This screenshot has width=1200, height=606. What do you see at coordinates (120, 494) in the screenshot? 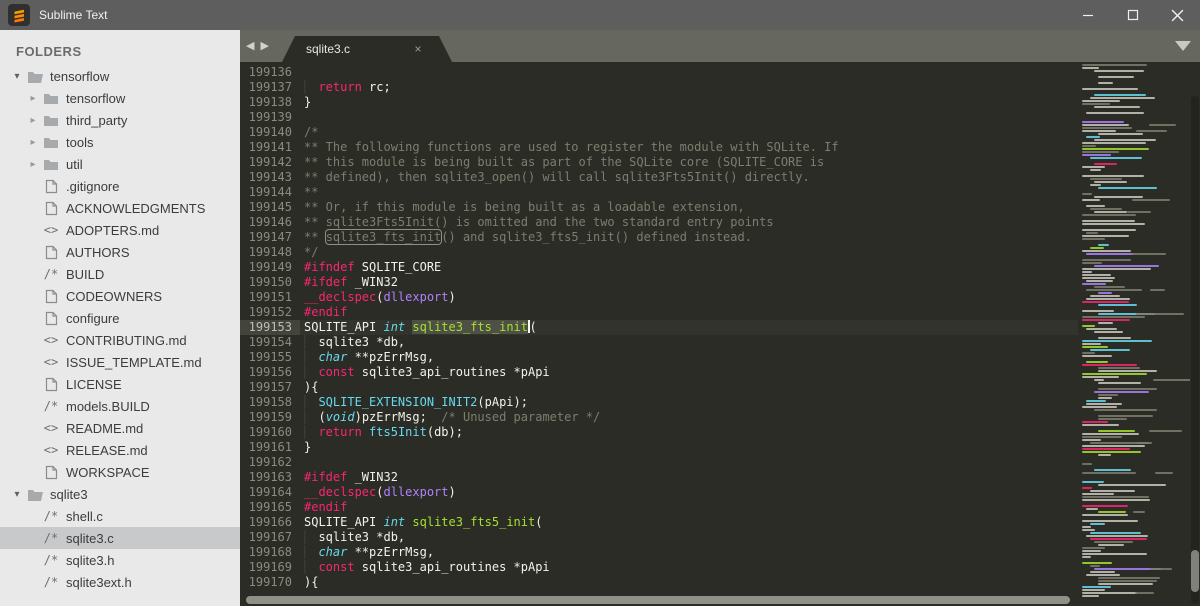
I see `sidebar-item-sqlite3: ▾ sqlite3` at bounding box center [120, 494].